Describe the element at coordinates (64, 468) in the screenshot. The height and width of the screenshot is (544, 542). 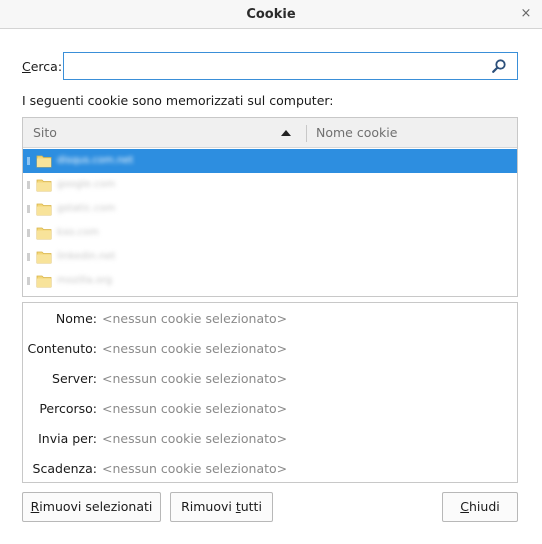
I see `detail-label: Scadenza:` at that location.